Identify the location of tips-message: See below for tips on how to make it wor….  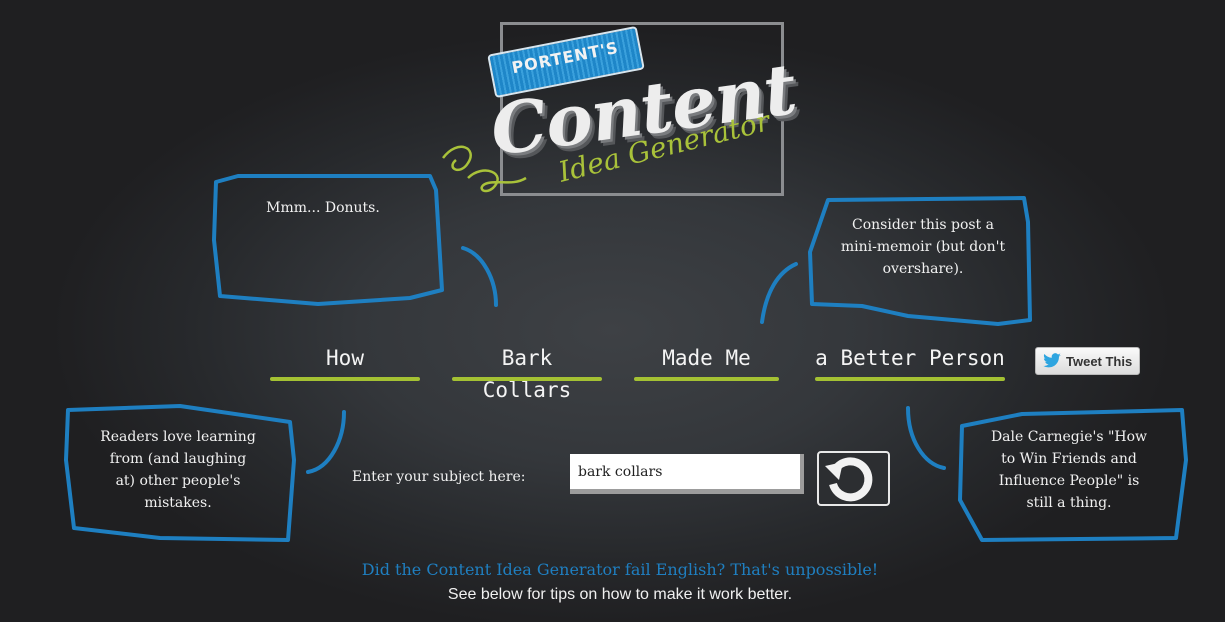
(620, 594).